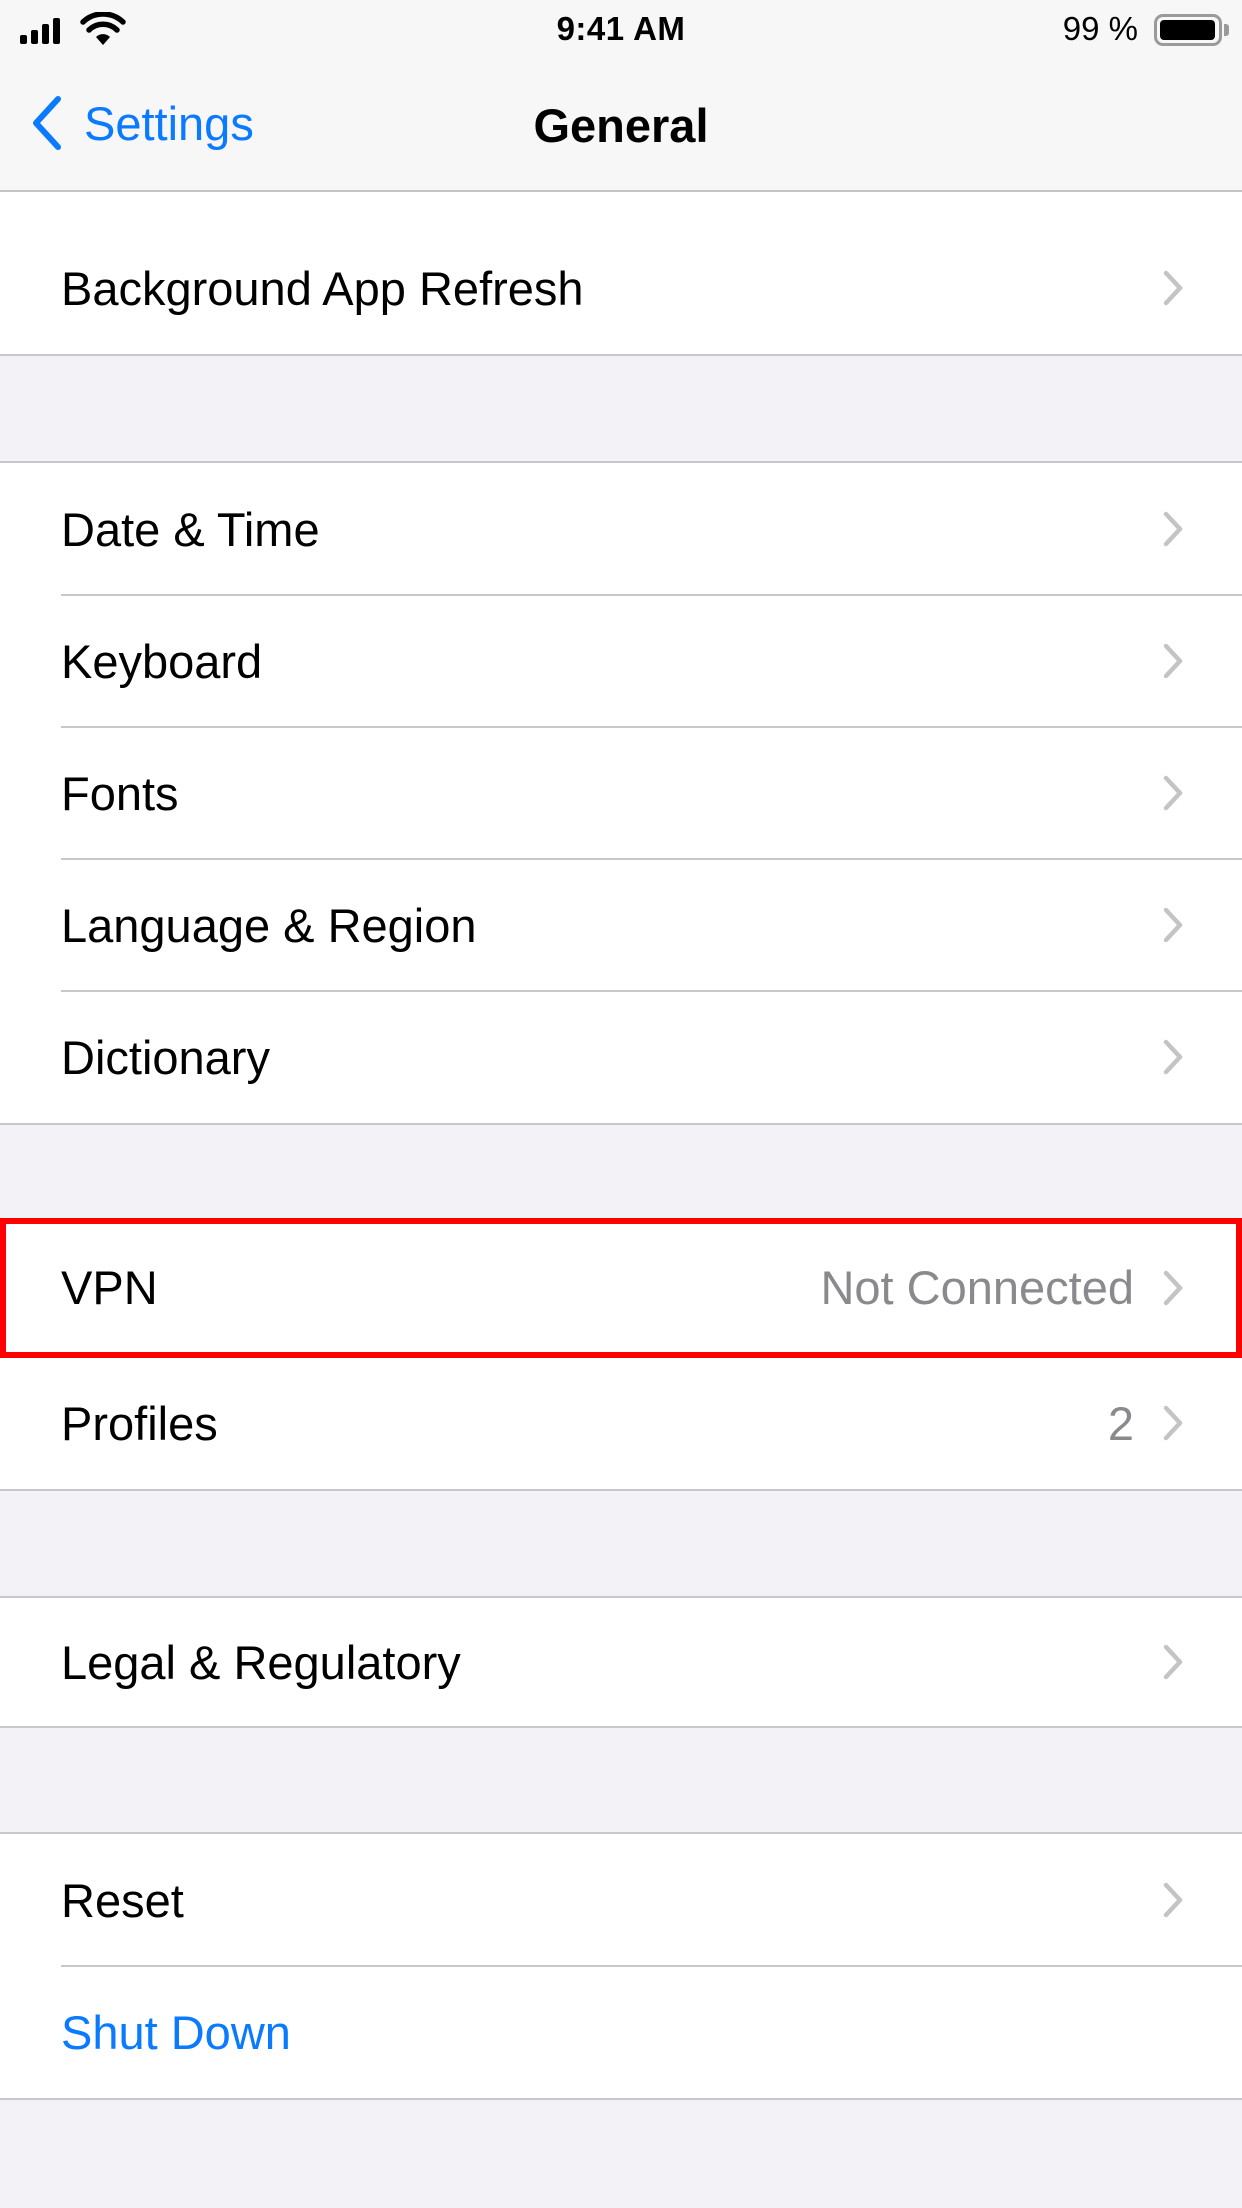  I want to click on row-dictionary: Dictionary, so click(621, 1056).